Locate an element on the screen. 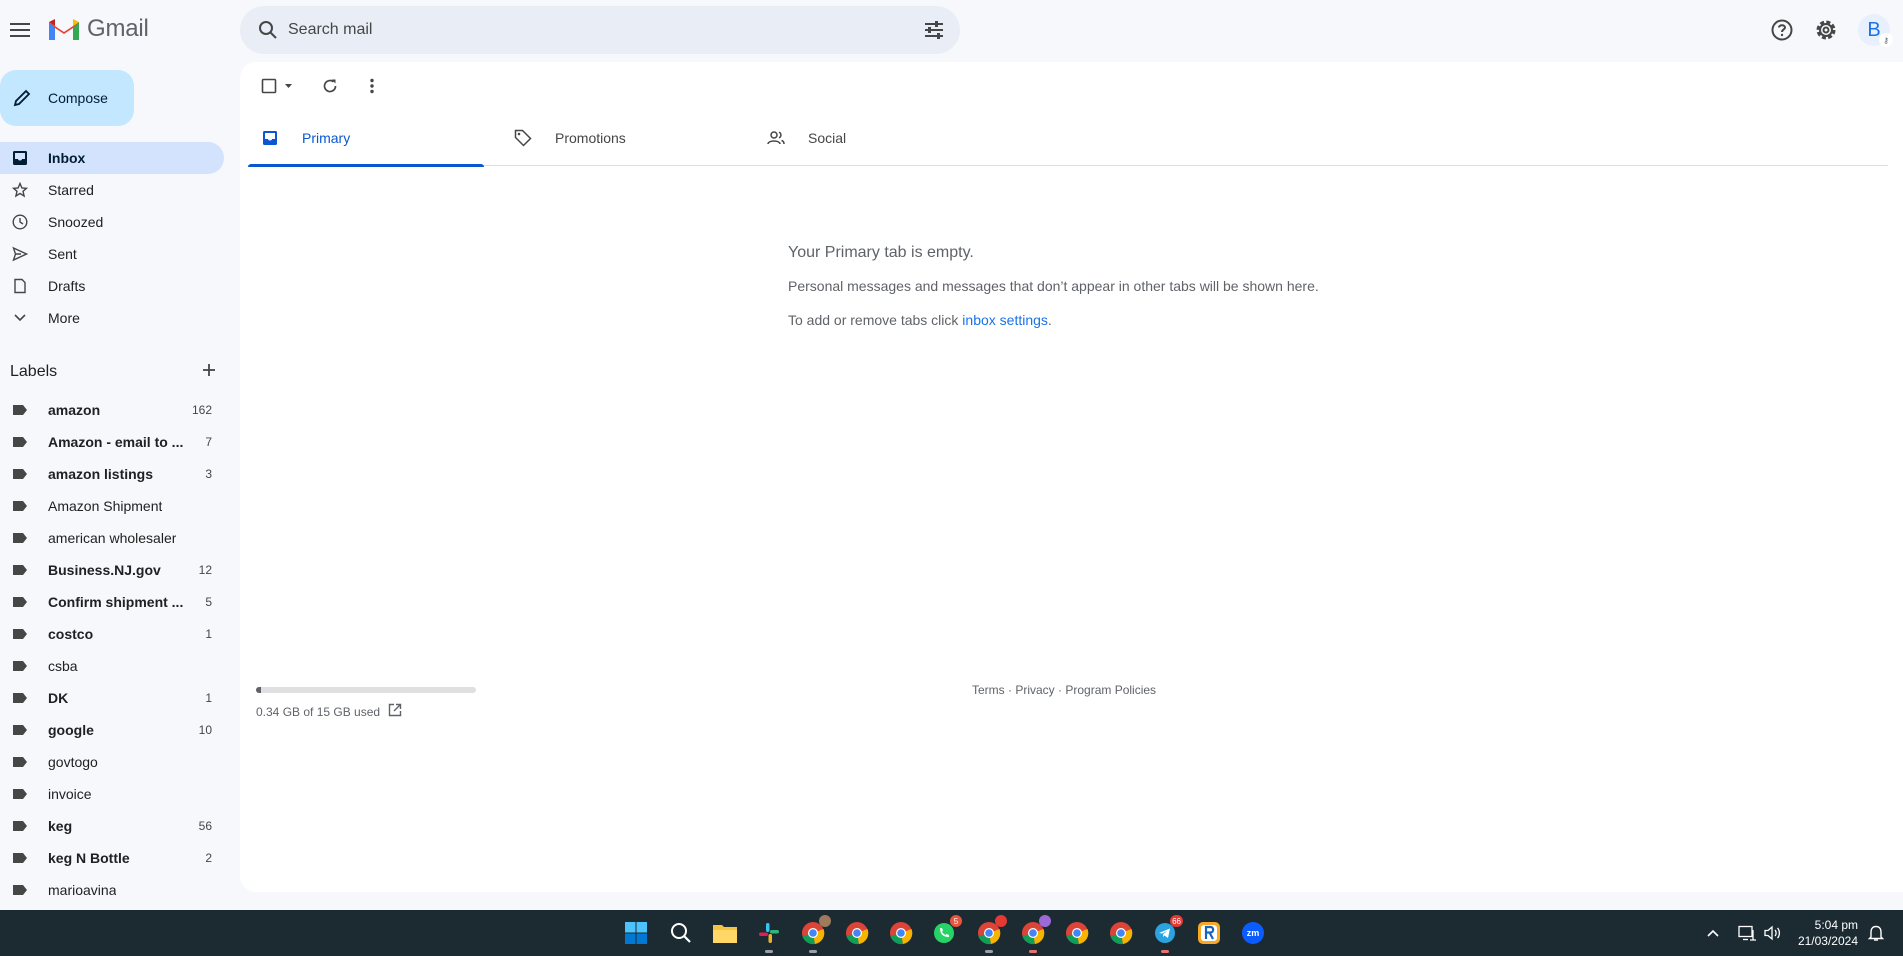 The width and height of the screenshot is (1903, 956). tag-icon is located at coordinates (523, 138).